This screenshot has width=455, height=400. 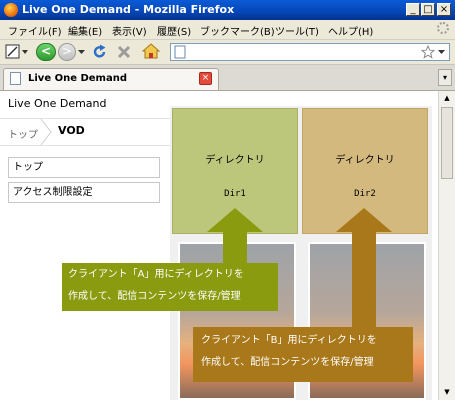 I want to click on scroll-up-icon: ▲, so click(x=447, y=98).